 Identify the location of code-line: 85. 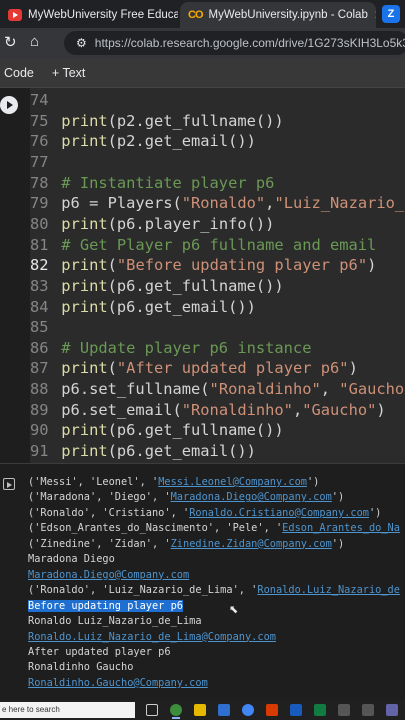
(45, 327).